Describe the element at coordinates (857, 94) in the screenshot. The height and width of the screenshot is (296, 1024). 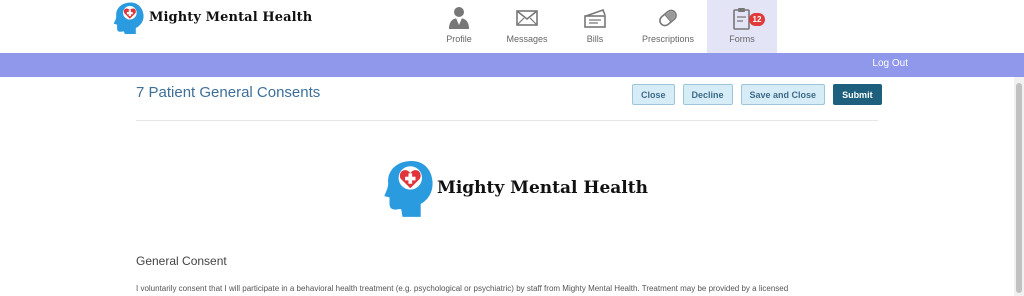
I see `submit-button: Submit` at that location.